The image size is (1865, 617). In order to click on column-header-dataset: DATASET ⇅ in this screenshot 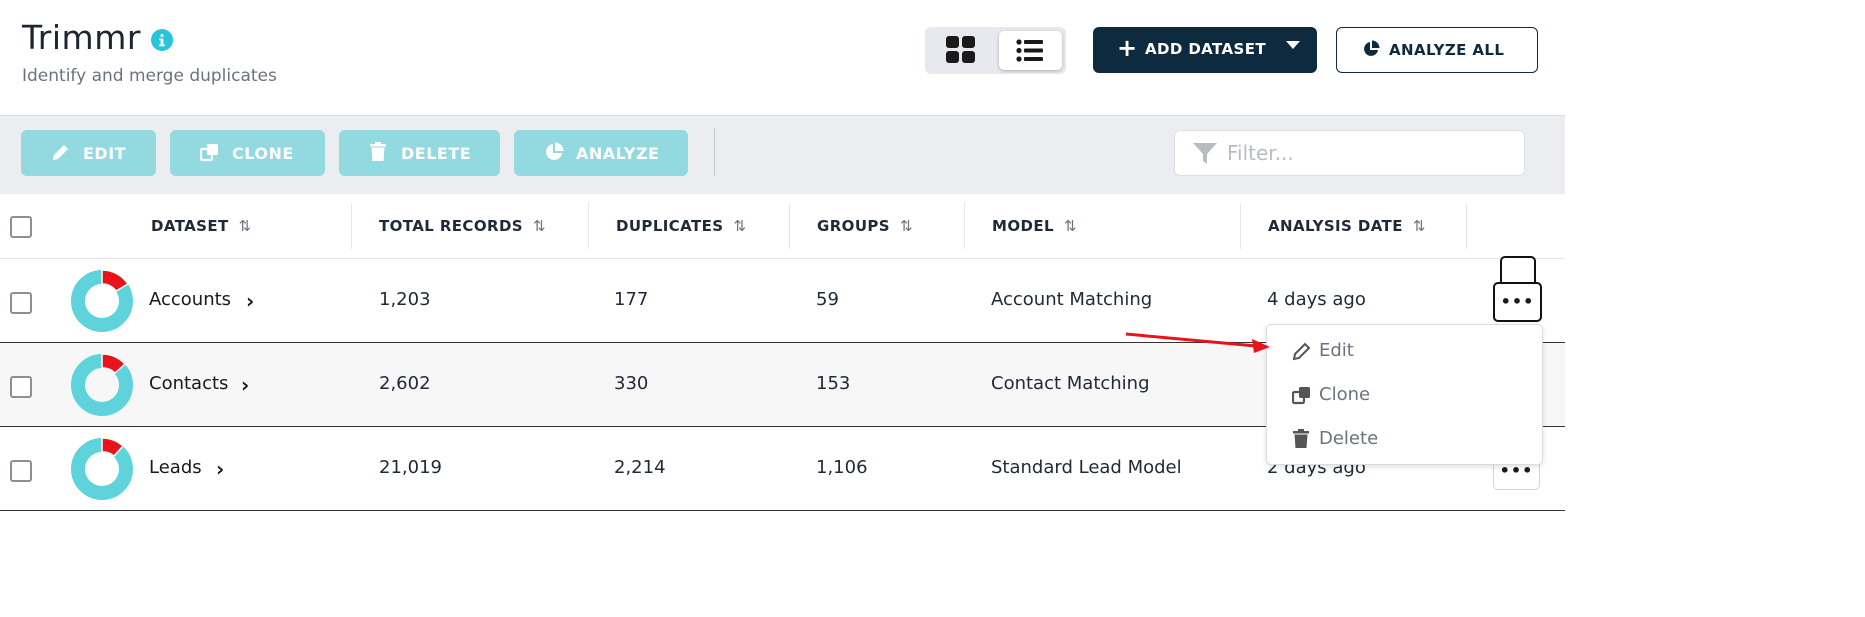, I will do `click(201, 226)`.